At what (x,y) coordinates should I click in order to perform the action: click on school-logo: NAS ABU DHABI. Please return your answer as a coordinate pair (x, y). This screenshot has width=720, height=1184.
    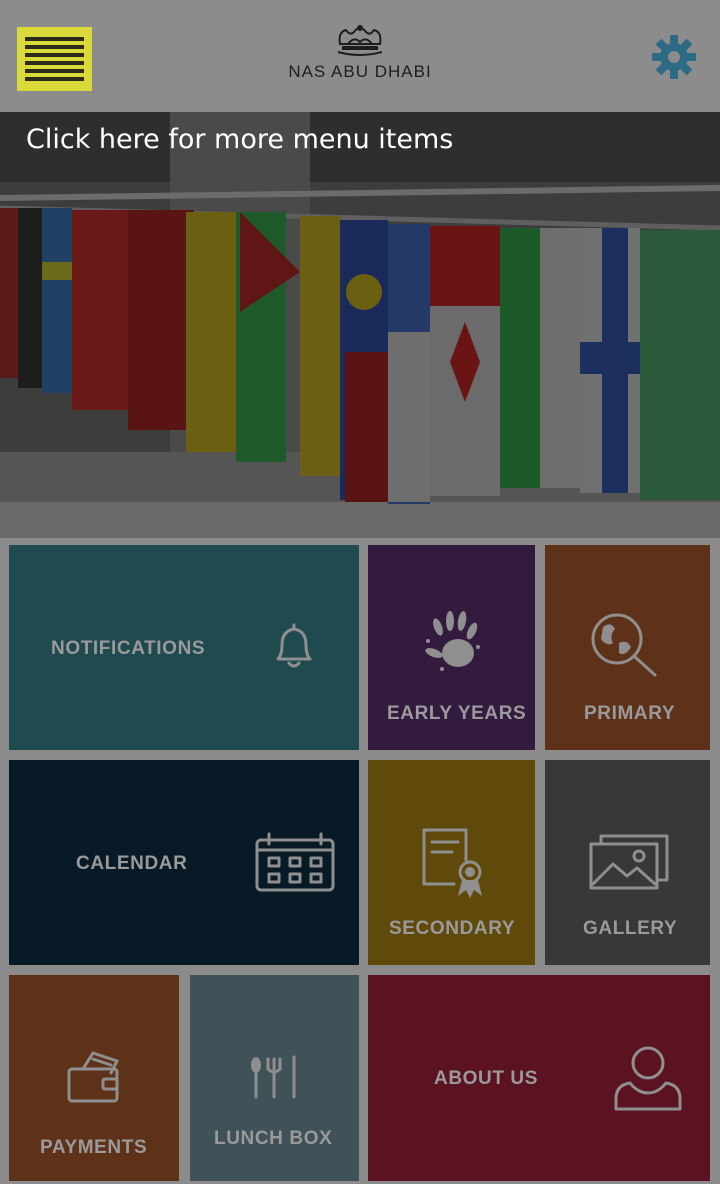
    Looking at the image, I should click on (360, 55).